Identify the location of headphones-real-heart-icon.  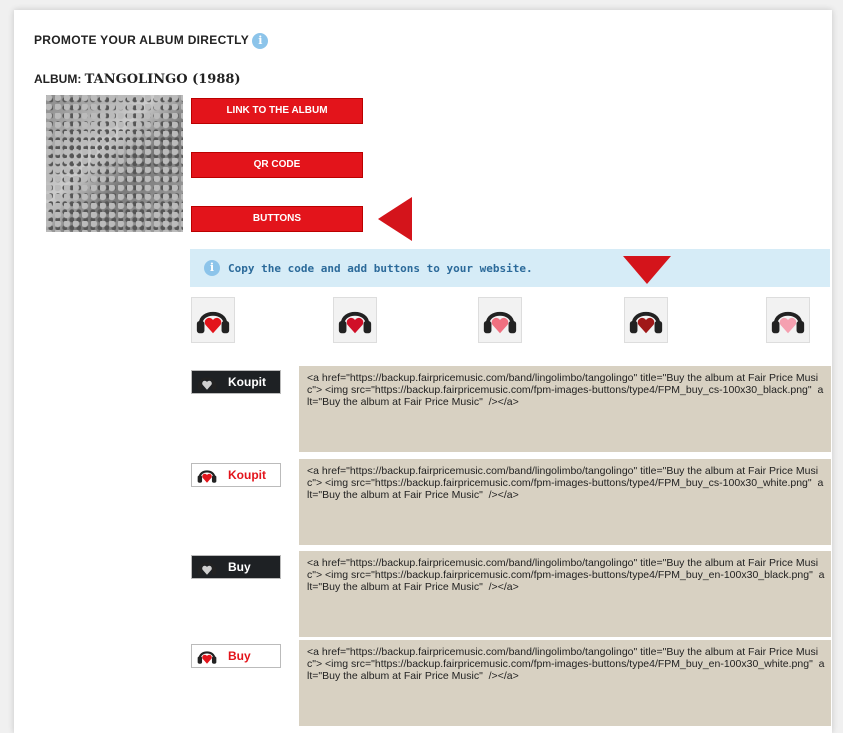
(646, 322).